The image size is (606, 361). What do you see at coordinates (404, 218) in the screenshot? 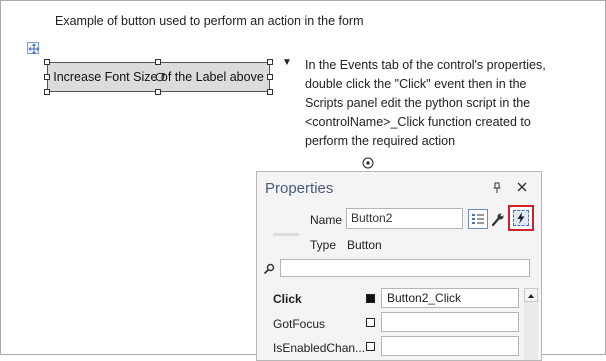
I see `name-field: Button2` at bounding box center [404, 218].